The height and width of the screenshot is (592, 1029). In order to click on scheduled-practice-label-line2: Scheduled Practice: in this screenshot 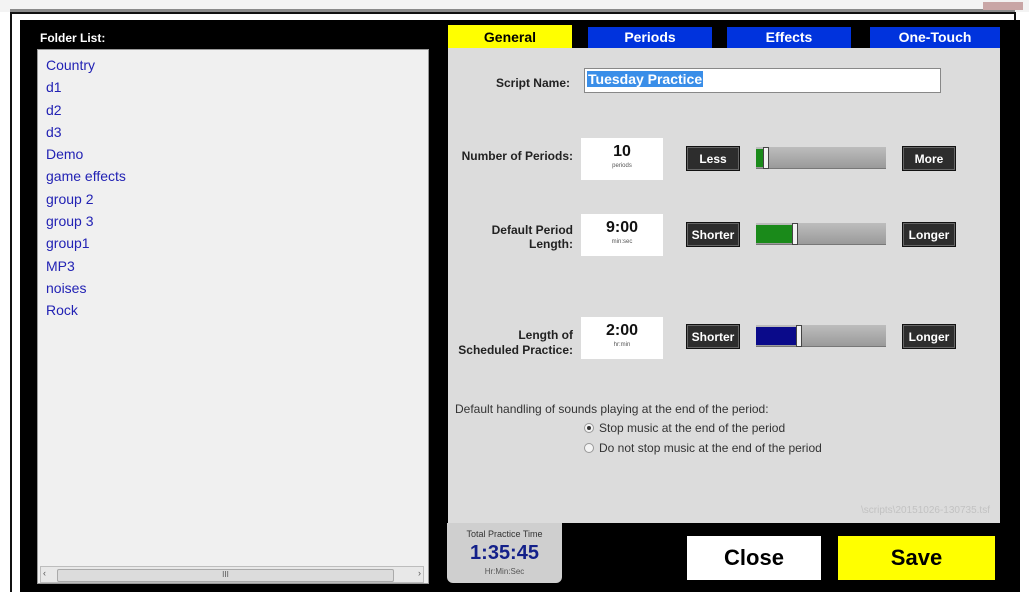, I will do `click(515, 350)`.